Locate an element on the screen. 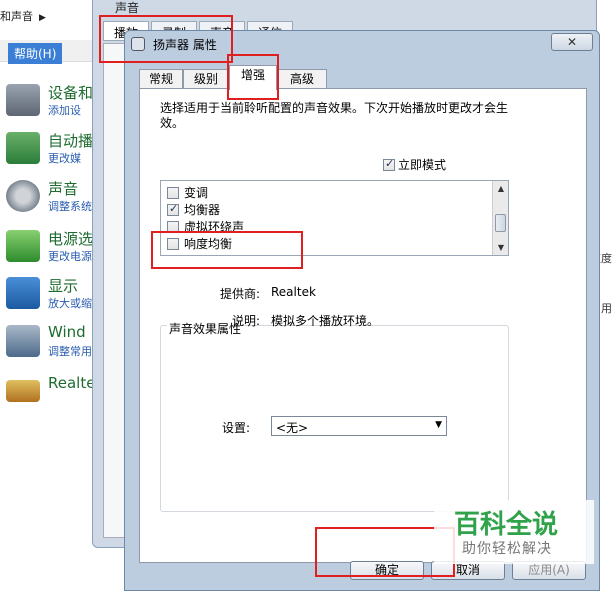  category-subtitle: 调整系统 is located at coordinates (70, 206).